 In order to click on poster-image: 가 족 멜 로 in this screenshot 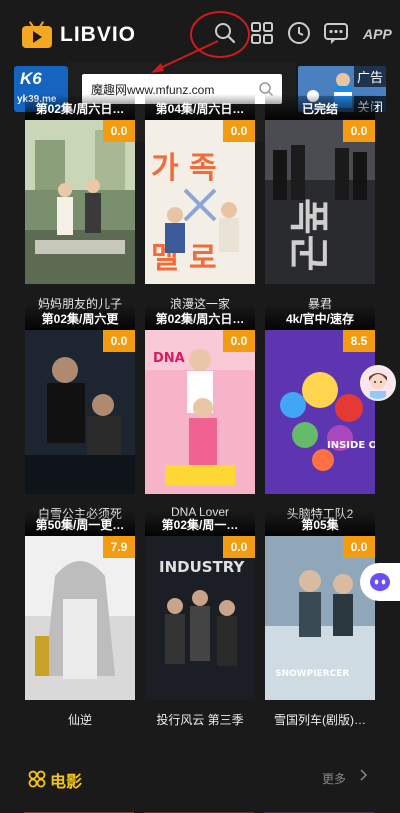, I will do `click(200, 202)`.